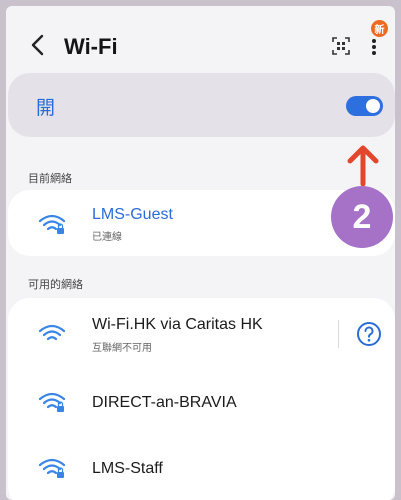 This screenshot has width=401, height=500. What do you see at coordinates (201, 468) in the screenshot?
I see `network-item: LMS-Staff` at bounding box center [201, 468].